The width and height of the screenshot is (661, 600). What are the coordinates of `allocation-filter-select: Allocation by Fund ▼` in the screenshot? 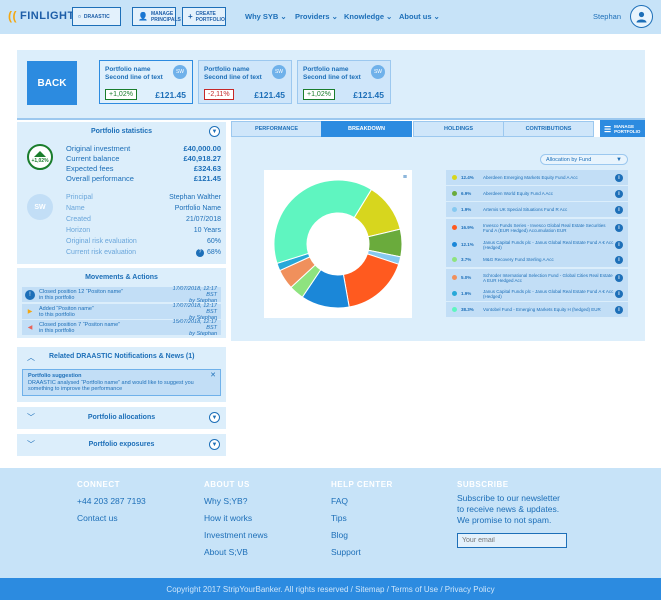 It's located at (584, 159).